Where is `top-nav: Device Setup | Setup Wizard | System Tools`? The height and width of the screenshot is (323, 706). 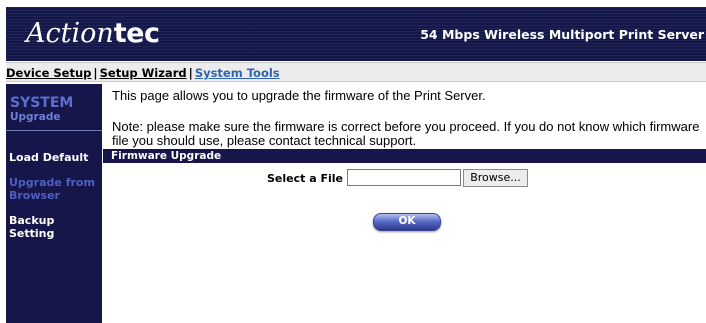
top-nav: Device Setup | Setup Wizard | System Tools is located at coordinates (356, 72).